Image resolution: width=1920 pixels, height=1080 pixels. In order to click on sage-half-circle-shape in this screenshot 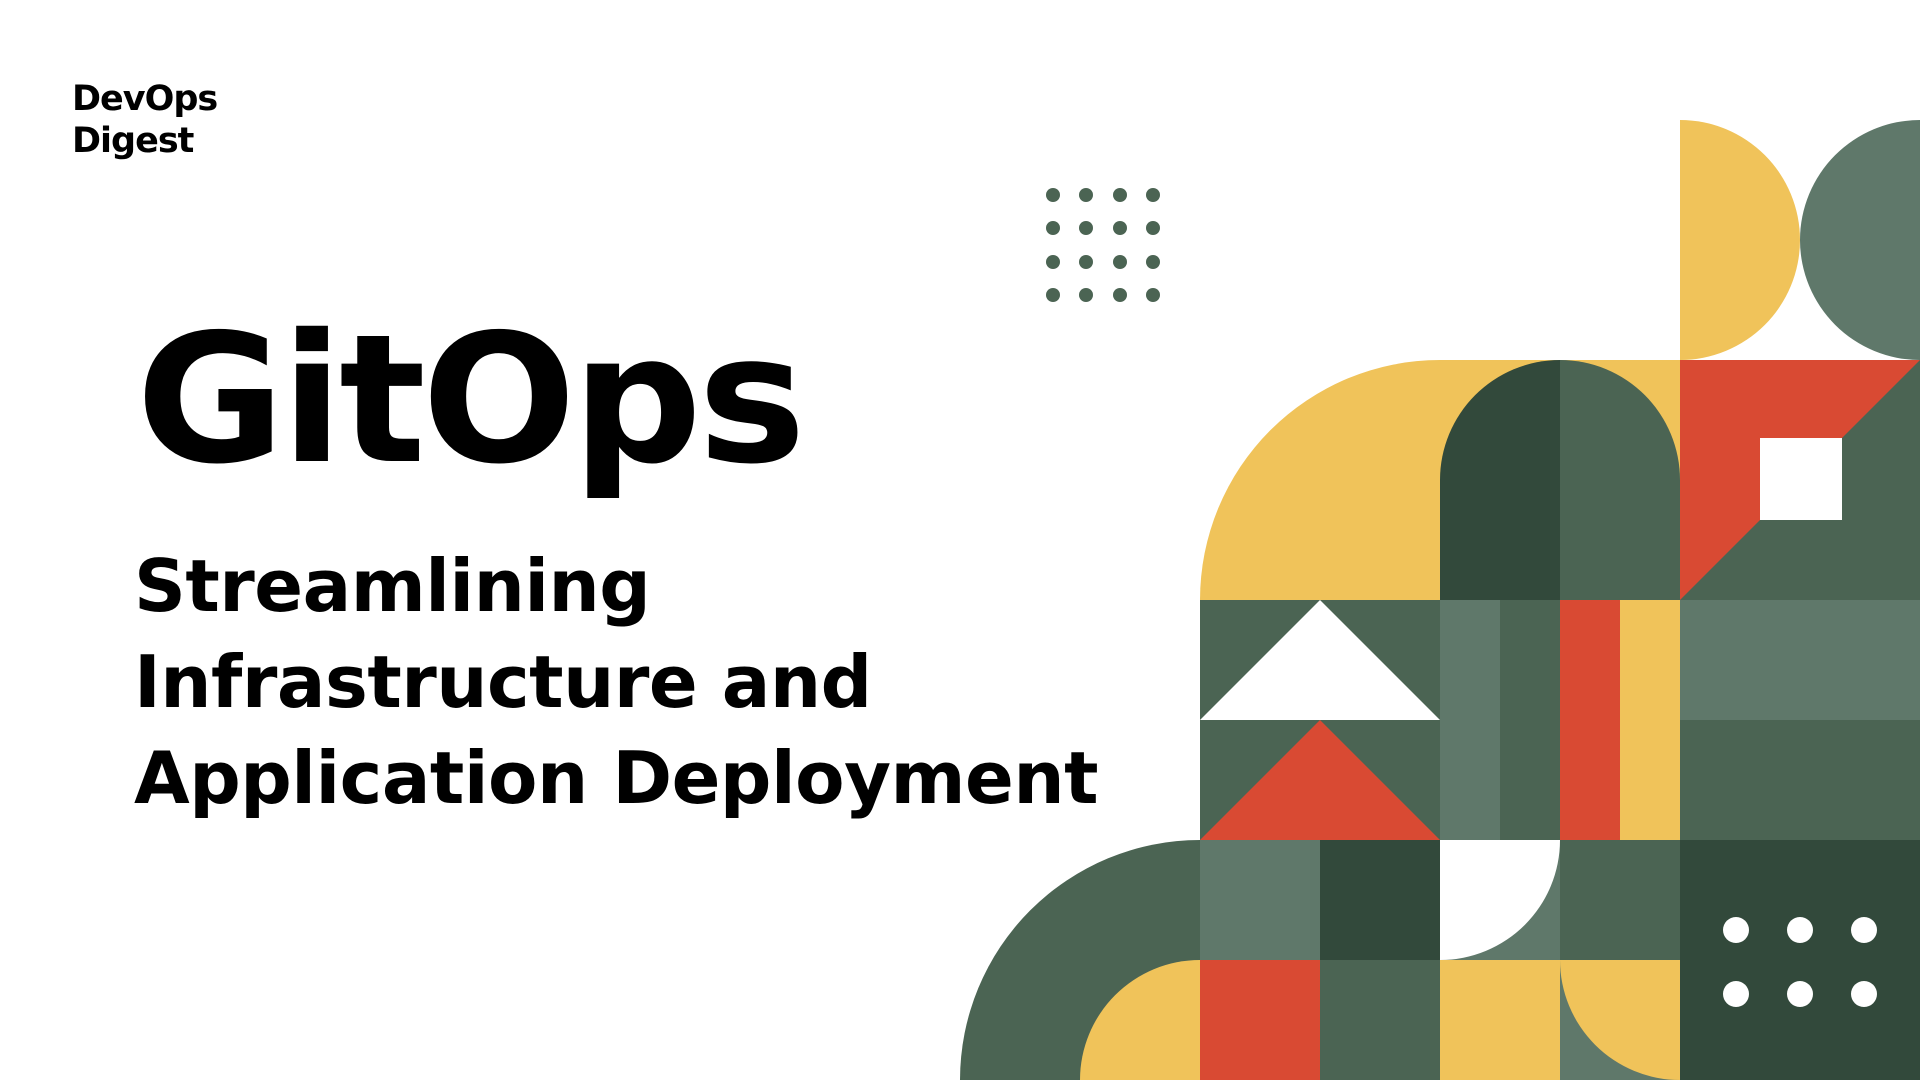, I will do `click(1860, 240)`.